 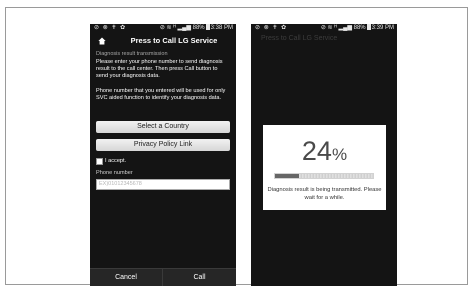 I want to click on progress-percent: 24%, so click(x=324, y=153).